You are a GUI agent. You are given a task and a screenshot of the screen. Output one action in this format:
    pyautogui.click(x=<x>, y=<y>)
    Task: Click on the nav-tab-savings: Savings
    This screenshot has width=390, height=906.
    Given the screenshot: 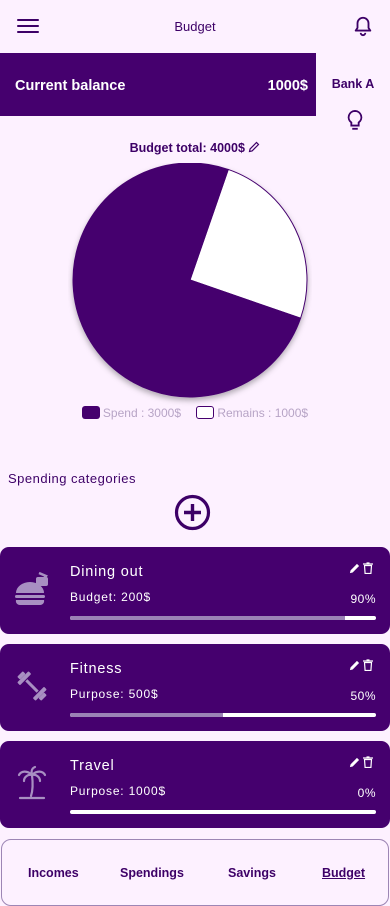 What is the action you would take?
    pyautogui.click(x=252, y=873)
    